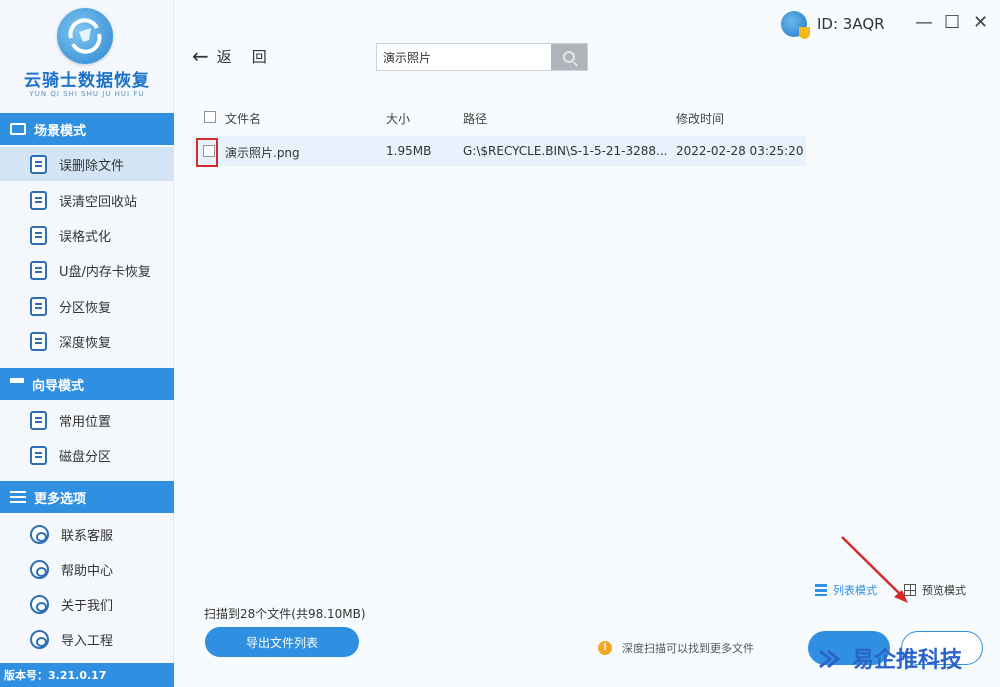 The width and height of the screenshot is (1000, 687). What do you see at coordinates (907, 660) in the screenshot?
I see `watermark-text: 易企推科技` at bounding box center [907, 660].